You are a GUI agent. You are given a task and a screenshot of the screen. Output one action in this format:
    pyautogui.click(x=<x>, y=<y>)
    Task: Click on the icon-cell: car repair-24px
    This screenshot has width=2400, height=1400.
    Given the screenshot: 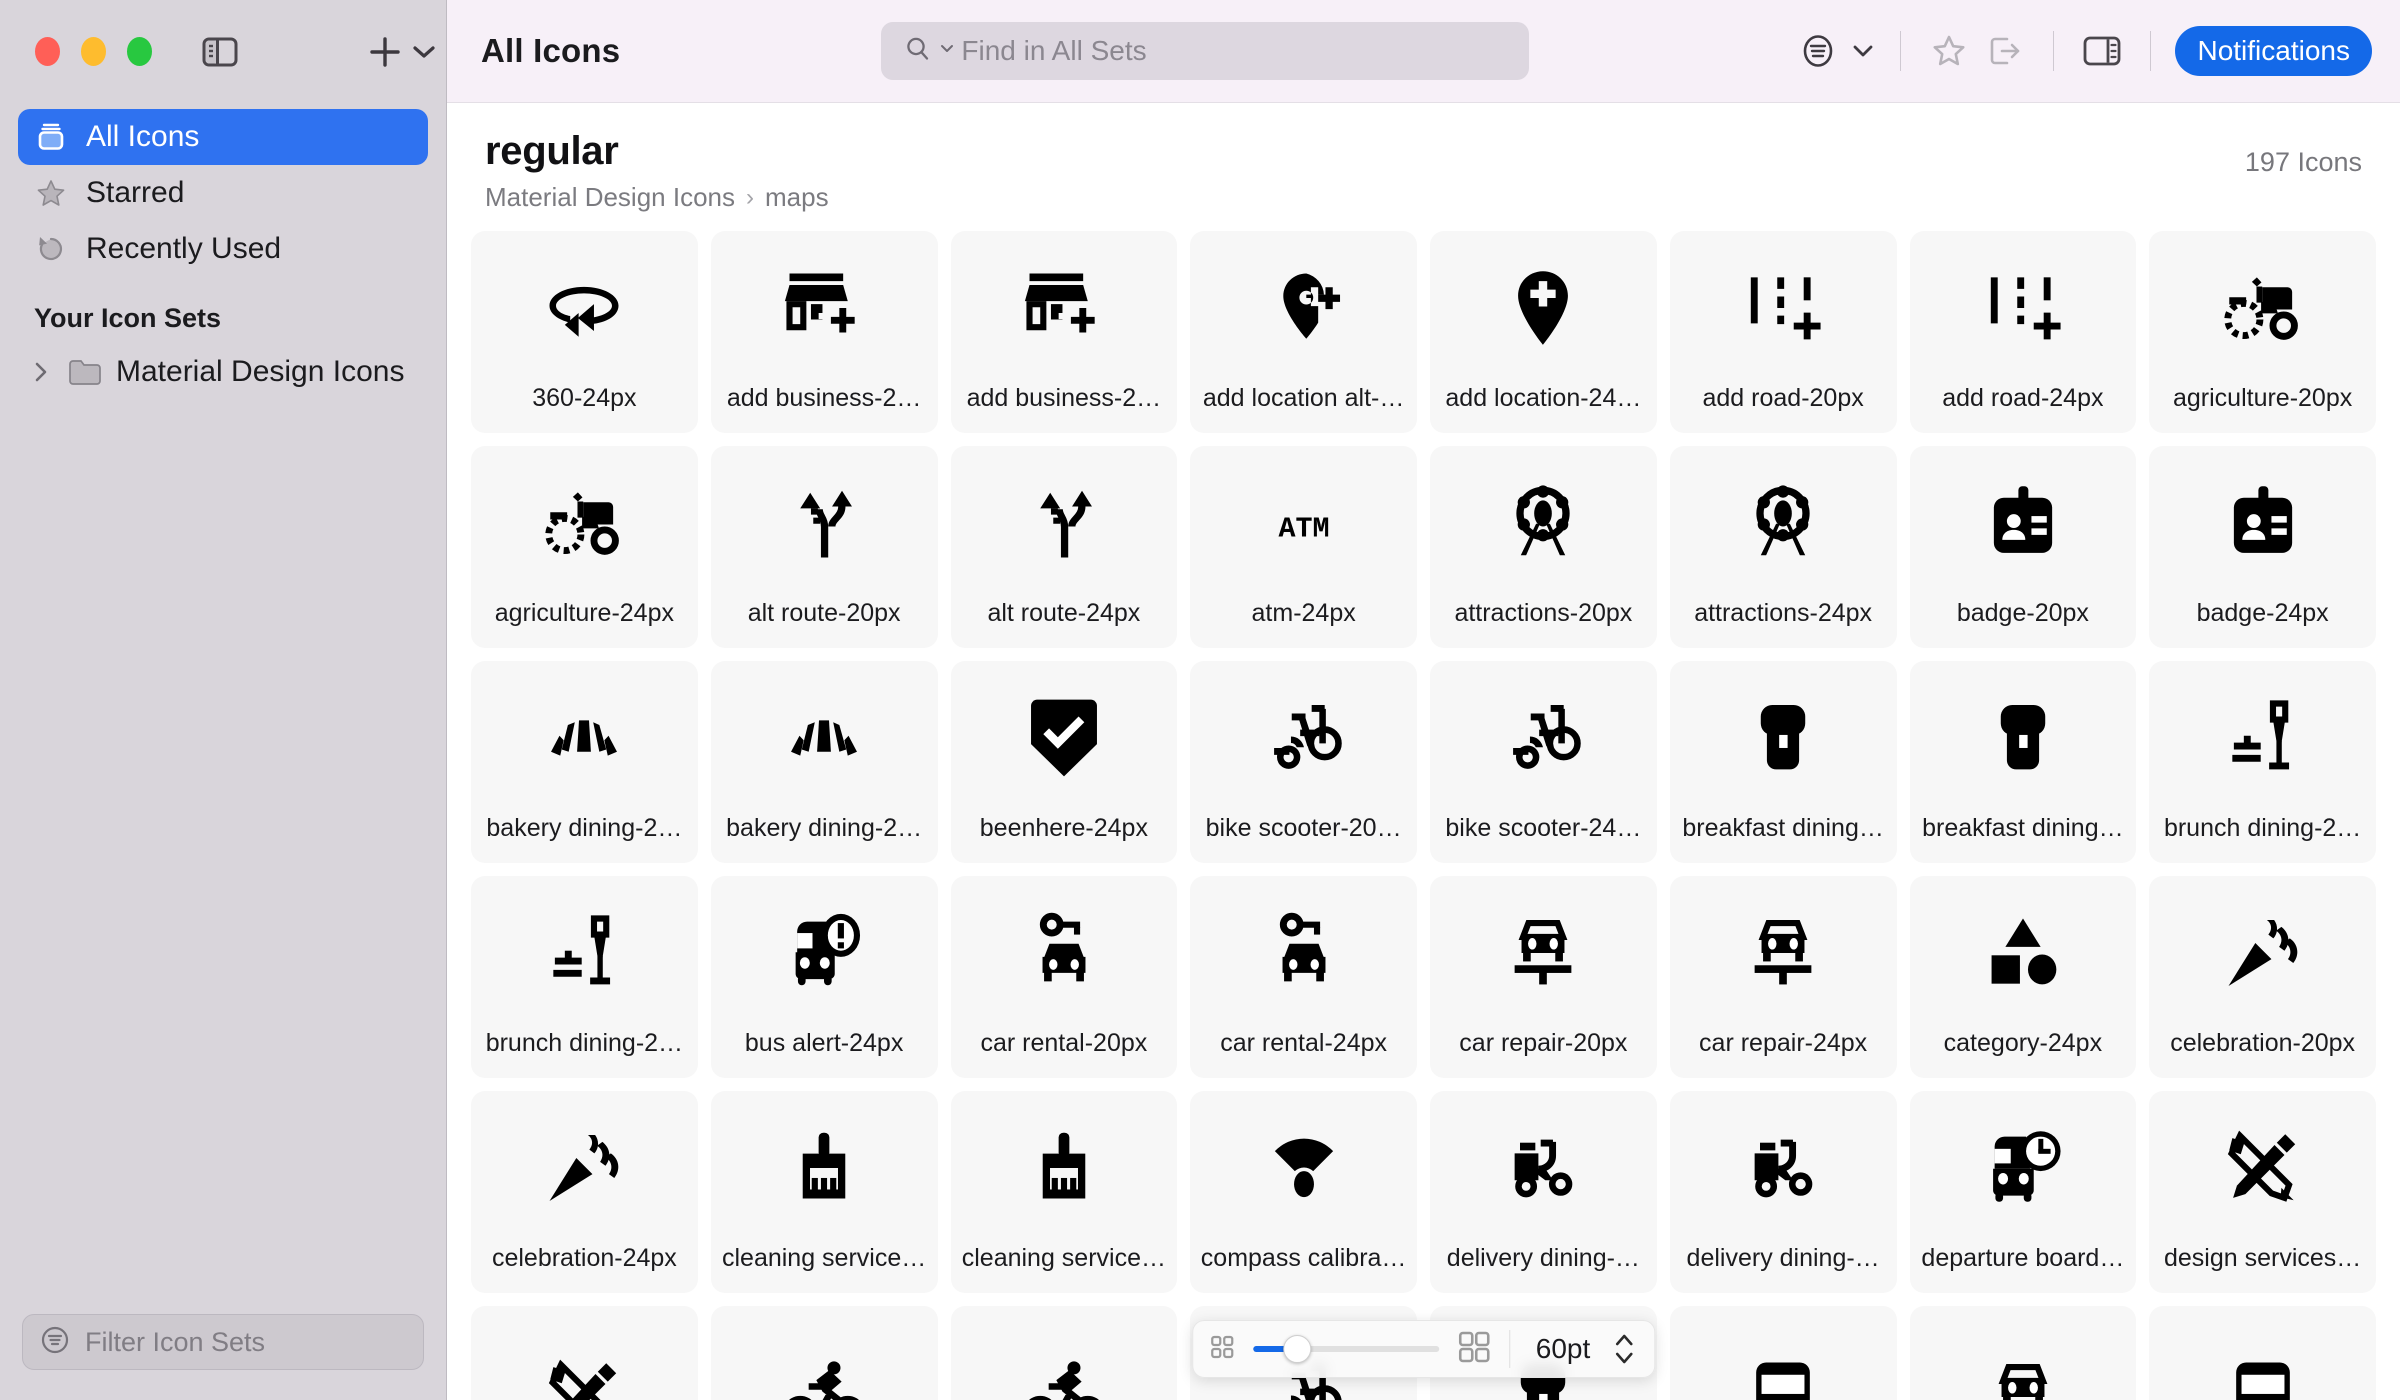 What is the action you would take?
    pyautogui.click(x=1783, y=977)
    